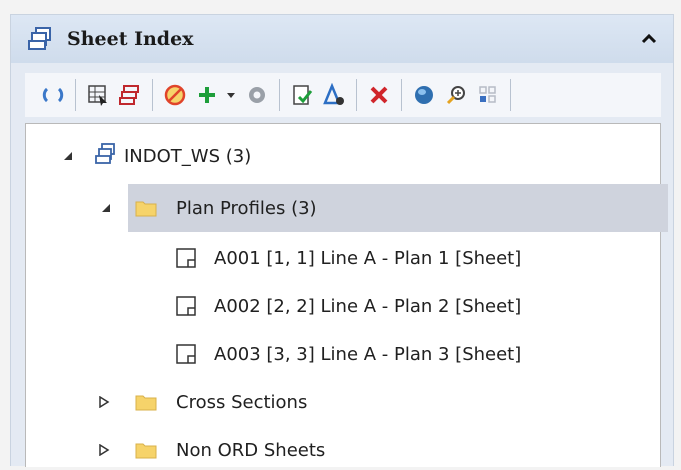 This screenshot has width=681, height=470. I want to click on add-dropdown-icon, so click(231, 95).